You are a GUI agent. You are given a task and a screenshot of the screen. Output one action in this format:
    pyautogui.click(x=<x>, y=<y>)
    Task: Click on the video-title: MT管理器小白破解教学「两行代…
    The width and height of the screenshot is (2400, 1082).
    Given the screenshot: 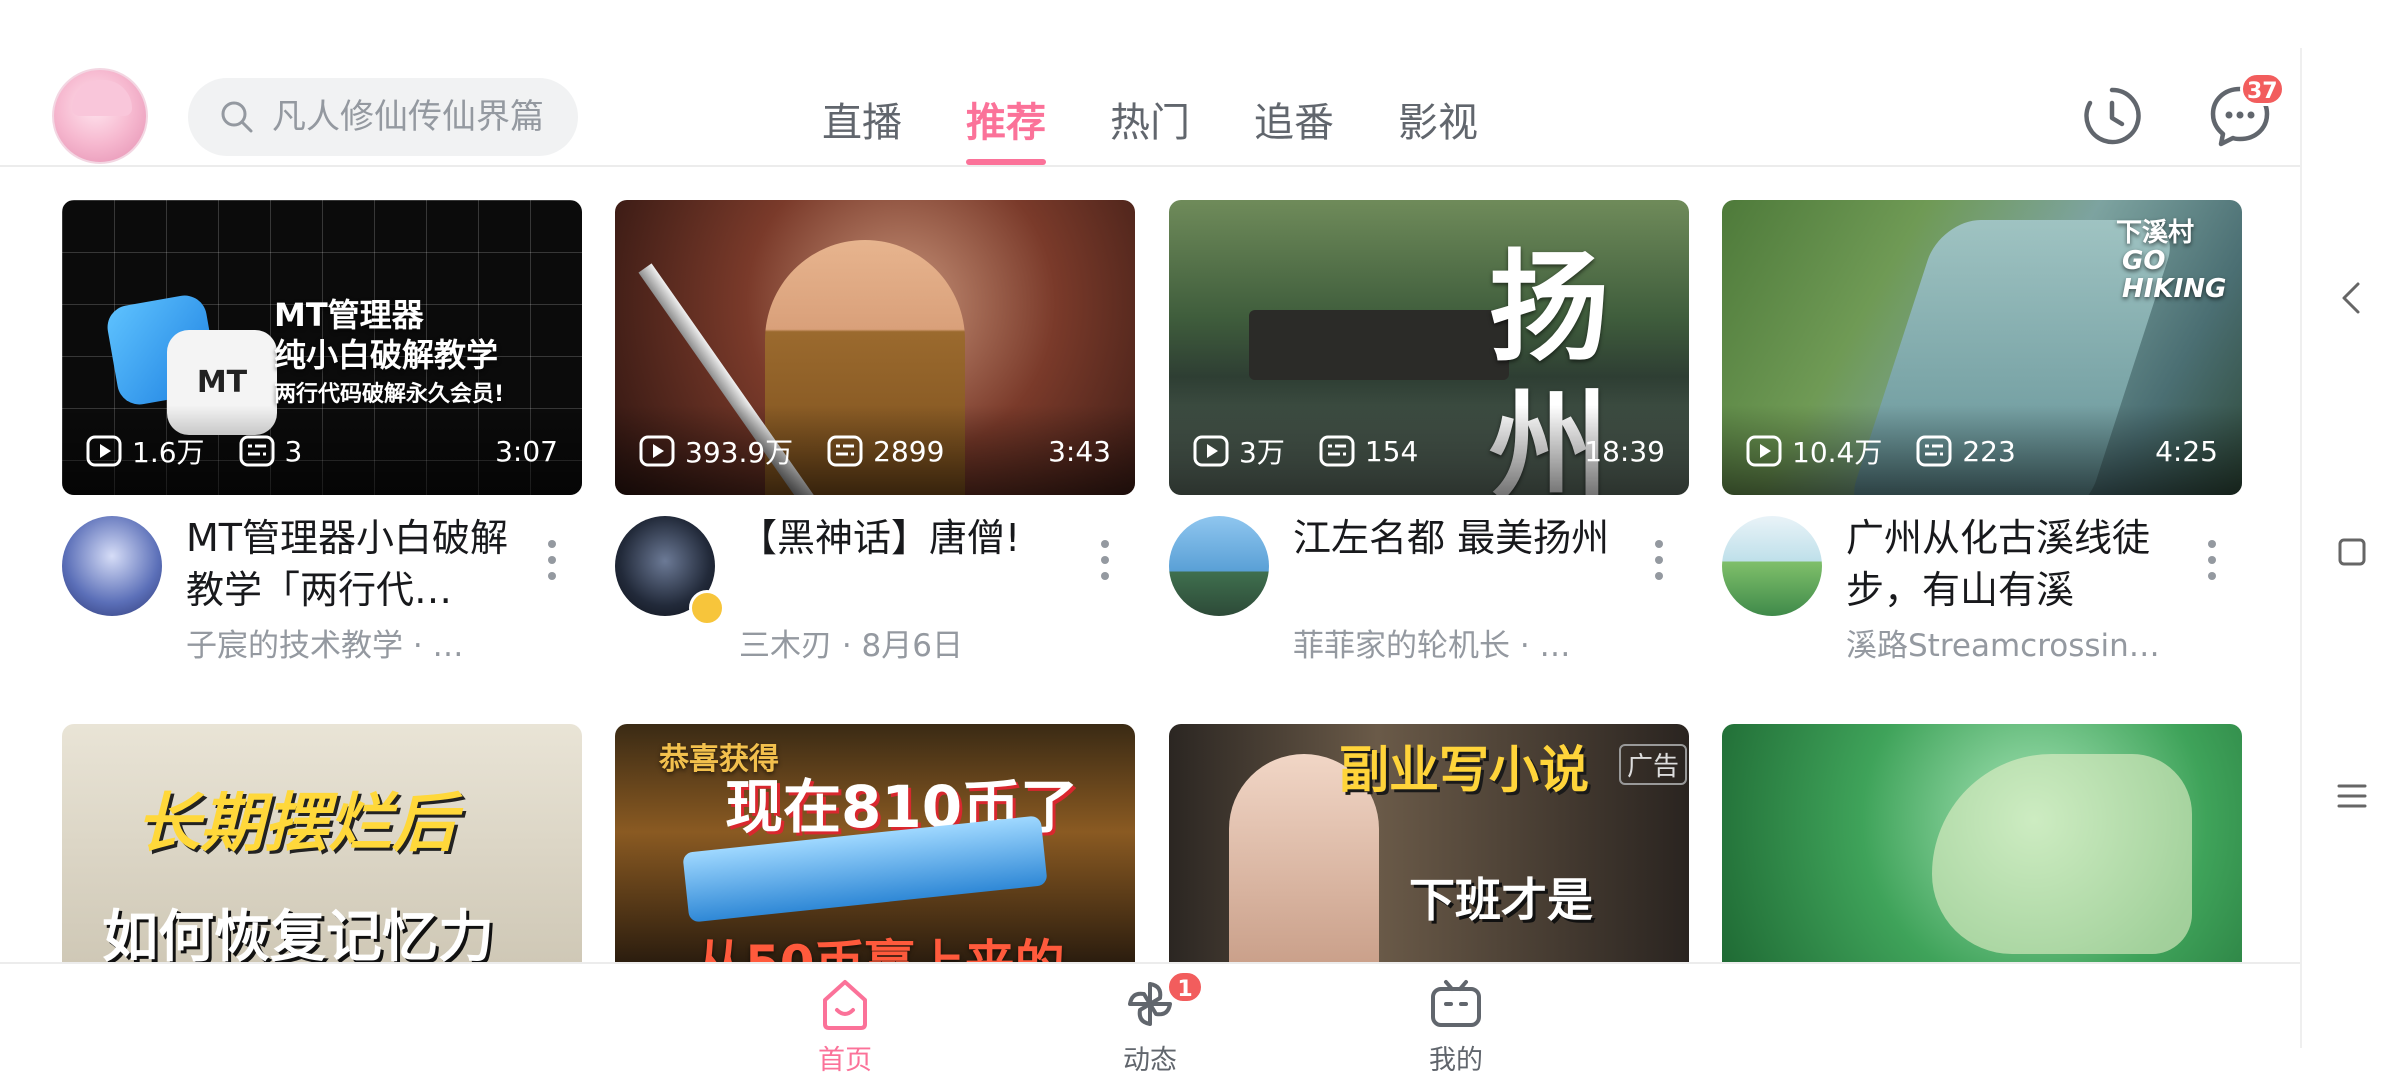 What is the action you would take?
    pyautogui.click(x=351, y=564)
    